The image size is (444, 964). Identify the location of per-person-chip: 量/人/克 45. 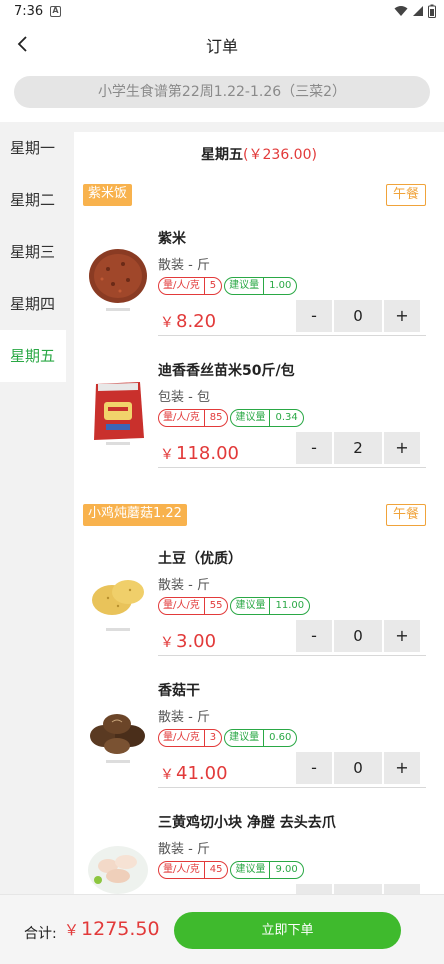
(193, 870).